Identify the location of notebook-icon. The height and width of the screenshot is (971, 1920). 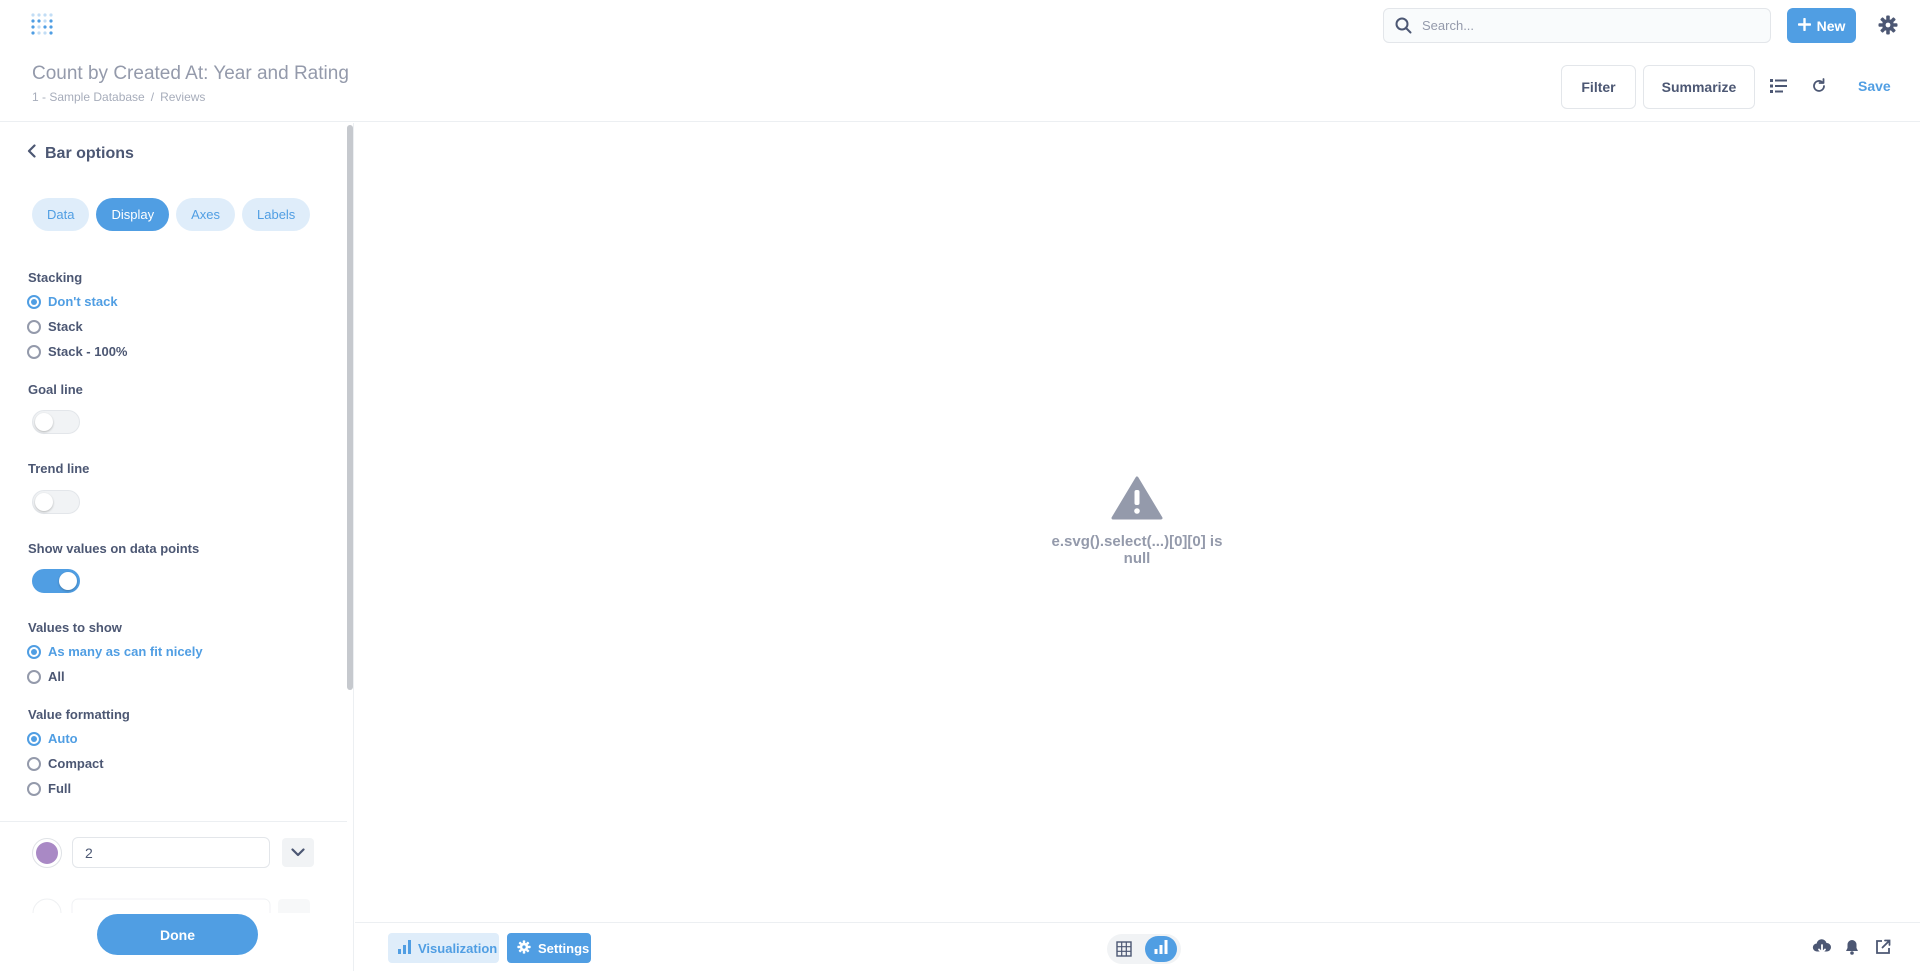
(1778, 88).